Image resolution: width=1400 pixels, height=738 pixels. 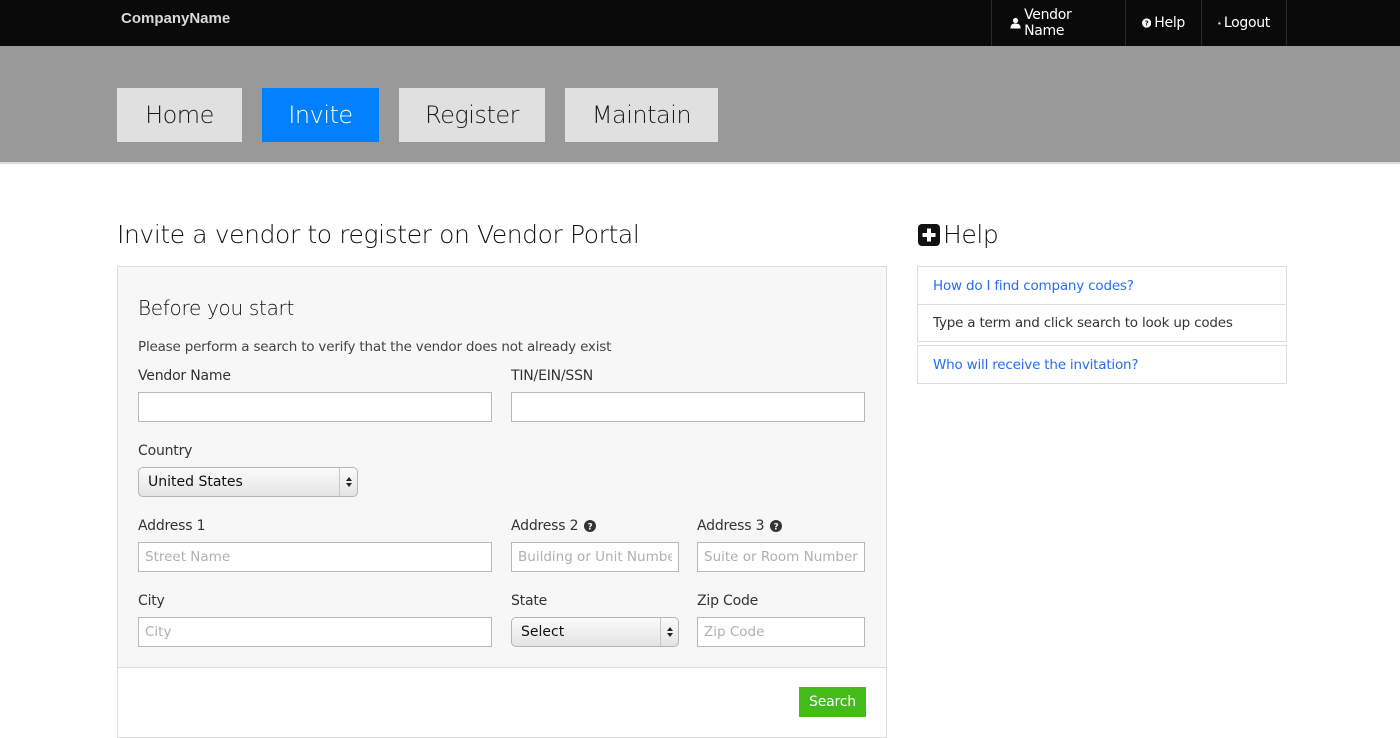 I want to click on help-link: ? Help, so click(x=1164, y=23).